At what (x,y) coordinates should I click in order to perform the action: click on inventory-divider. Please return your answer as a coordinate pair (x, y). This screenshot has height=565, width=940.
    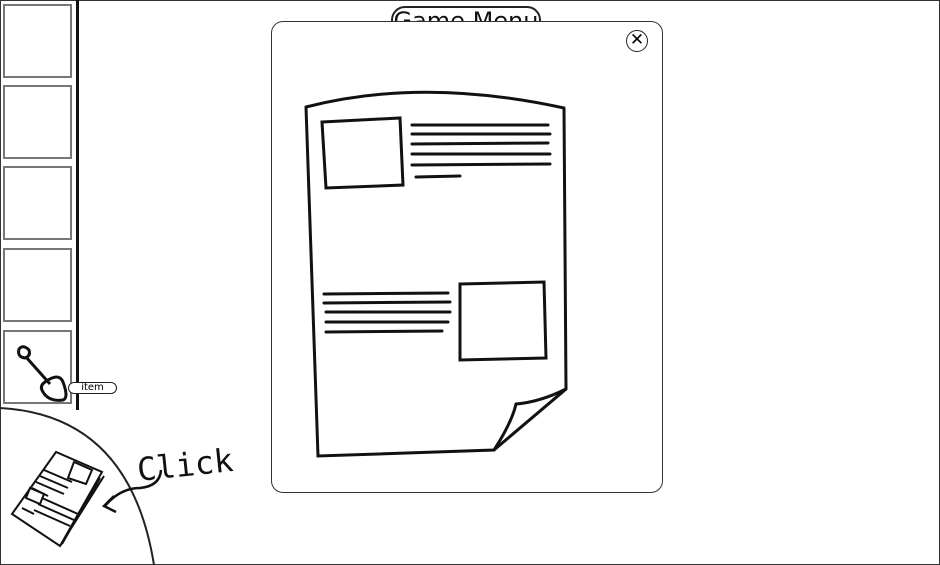
    Looking at the image, I should click on (77, 205).